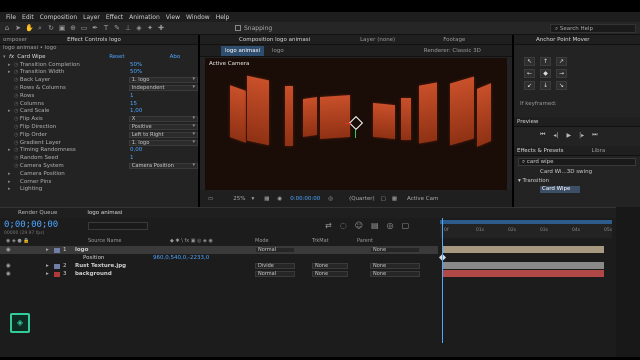 The height and width of the screenshot is (360, 640). What do you see at coordinates (394, 199) in the screenshot?
I see `transparency-grid-icon: ▦` at bounding box center [394, 199].